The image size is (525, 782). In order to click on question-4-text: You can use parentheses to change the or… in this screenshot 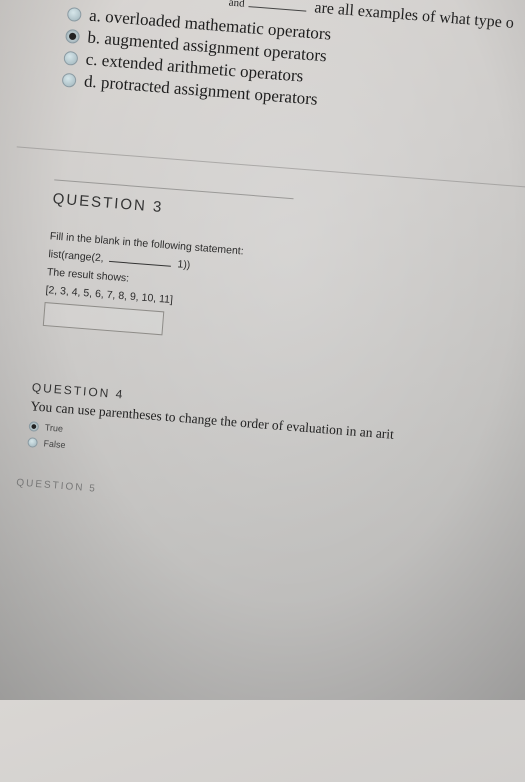, I will do `click(212, 420)`.